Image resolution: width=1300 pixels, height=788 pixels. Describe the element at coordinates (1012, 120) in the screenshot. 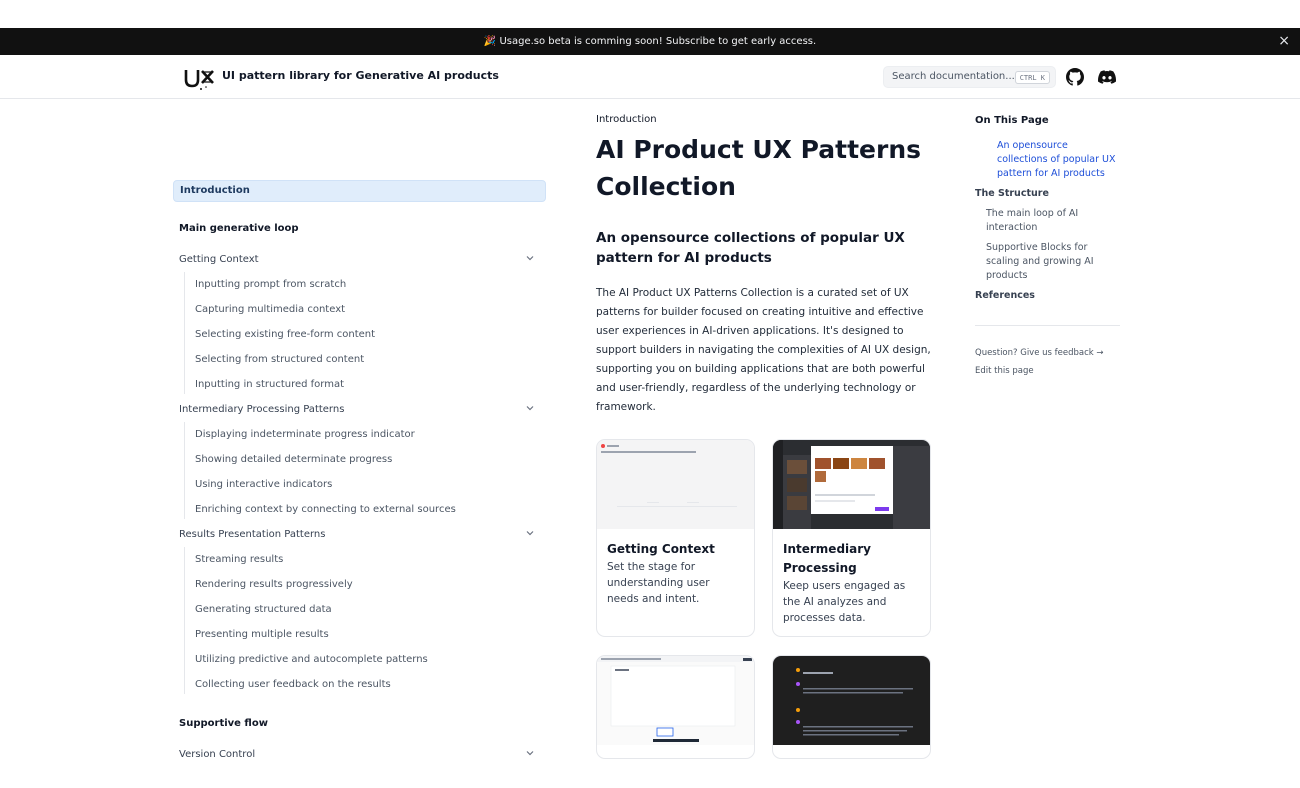

I see `toc-heading: On This Page` at that location.